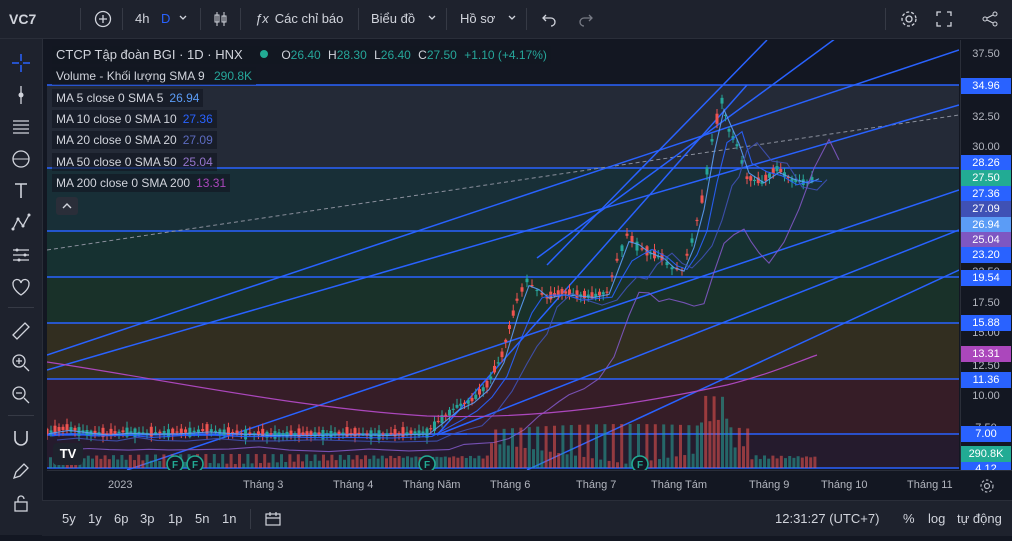 The height and width of the screenshot is (541, 1012). Describe the element at coordinates (95, 518) in the screenshot. I see `range-1y: 1y` at that location.